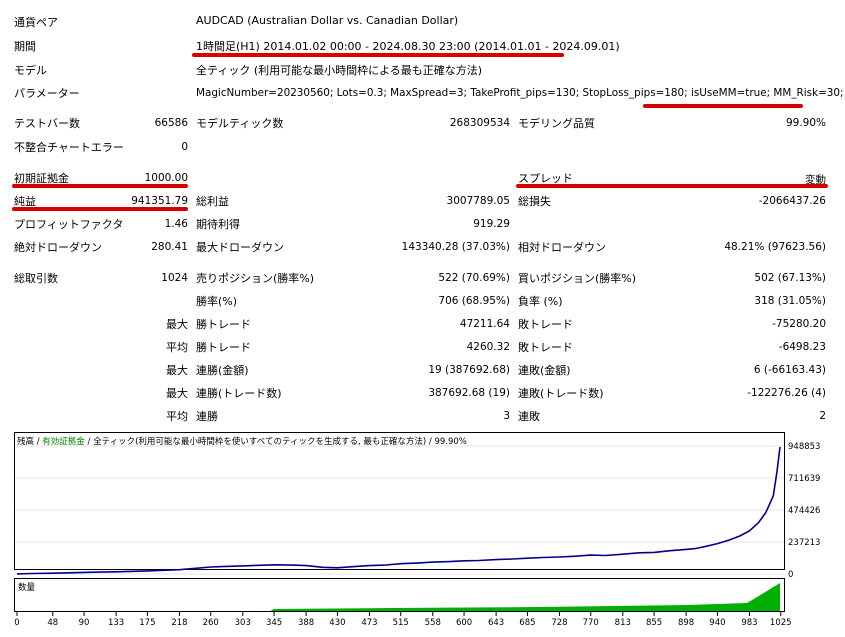 The width and height of the screenshot is (845, 637). What do you see at coordinates (491, 224) in the screenshot?
I see `expected-value: 919.29` at bounding box center [491, 224].